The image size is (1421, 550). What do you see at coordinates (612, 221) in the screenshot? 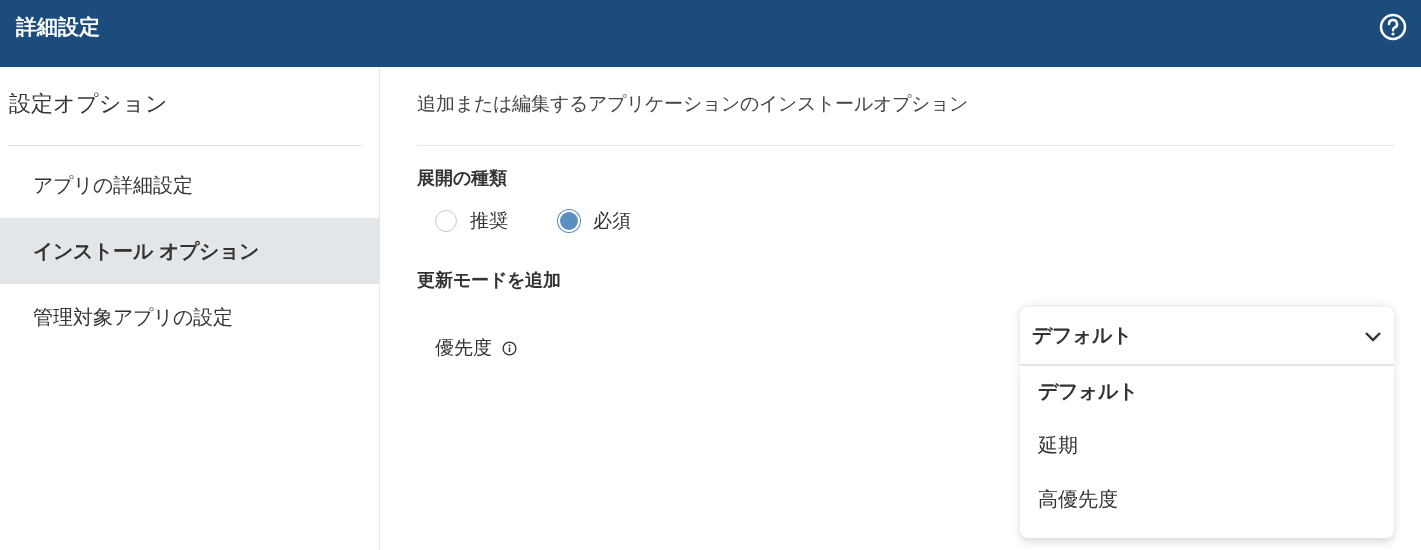
I see `radio-label: 必須` at bounding box center [612, 221].